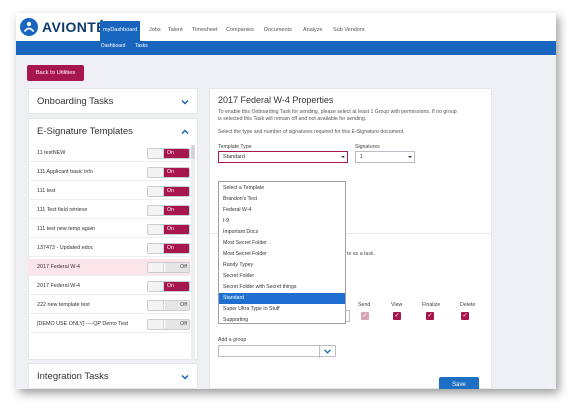 The image size is (582, 417). I want to click on finalize-checkbox: ✓, so click(430, 316).